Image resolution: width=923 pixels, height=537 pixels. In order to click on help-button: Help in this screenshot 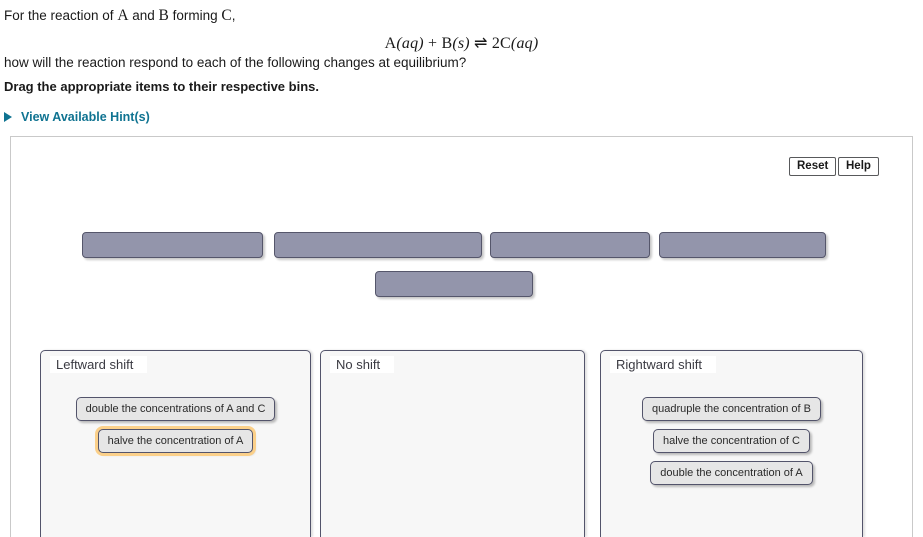, I will do `click(858, 166)`.